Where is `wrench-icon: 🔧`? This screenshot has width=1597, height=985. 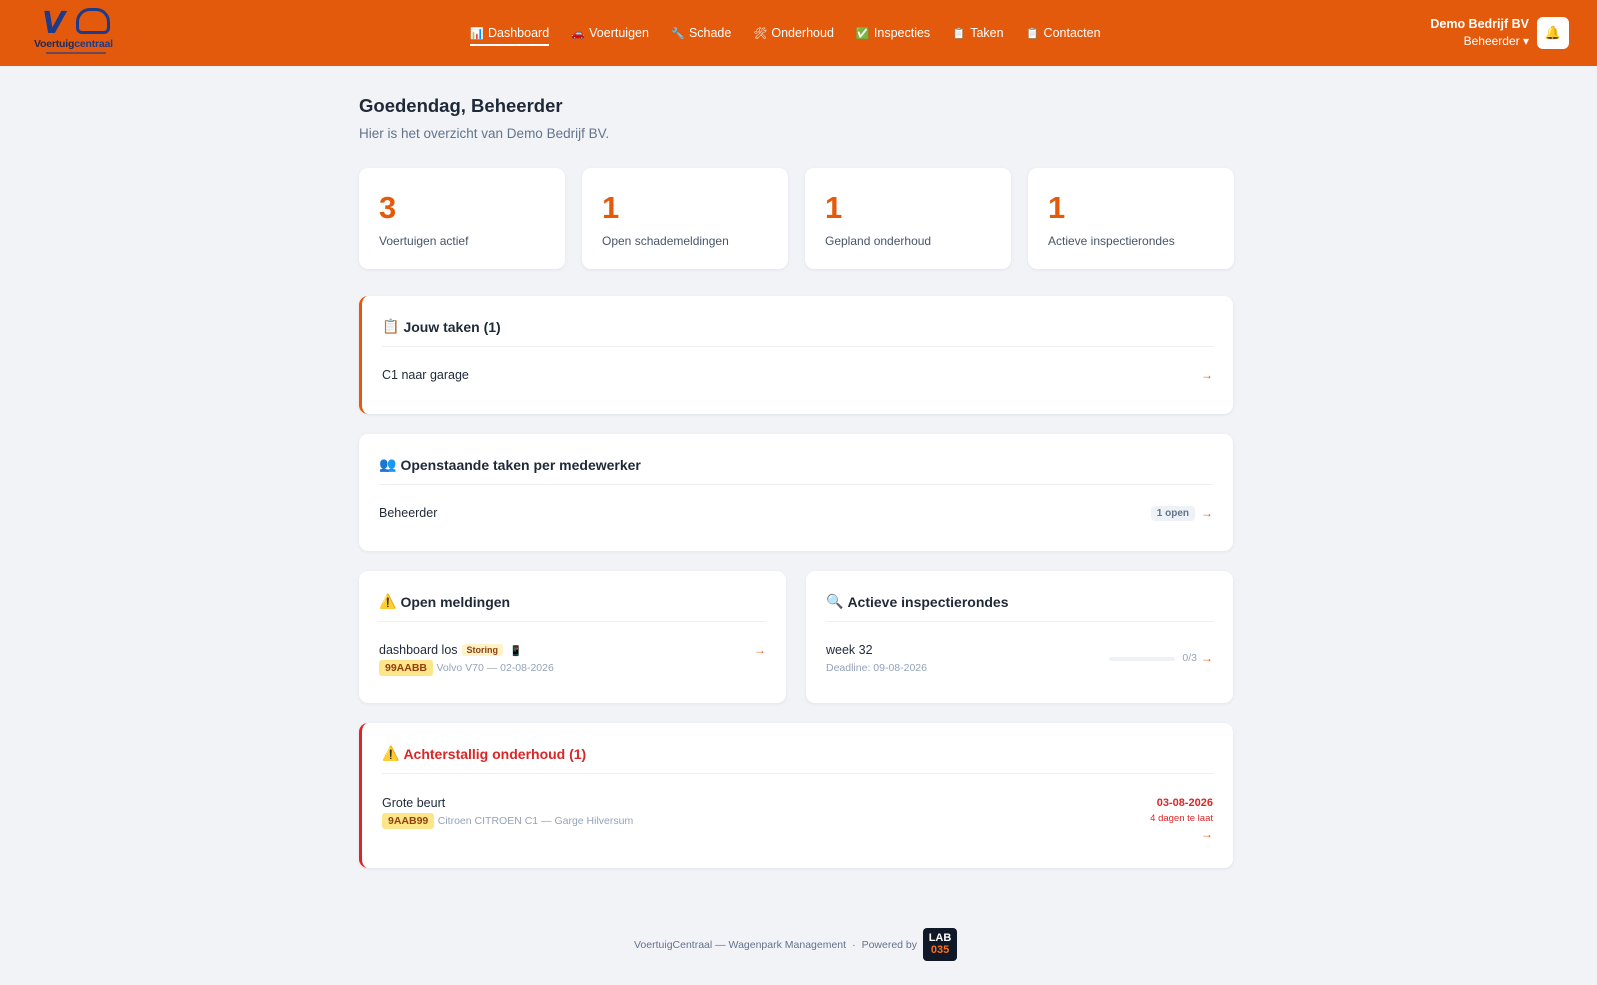
wrench-icon: 🔧 is located at coordinates (677, 33).